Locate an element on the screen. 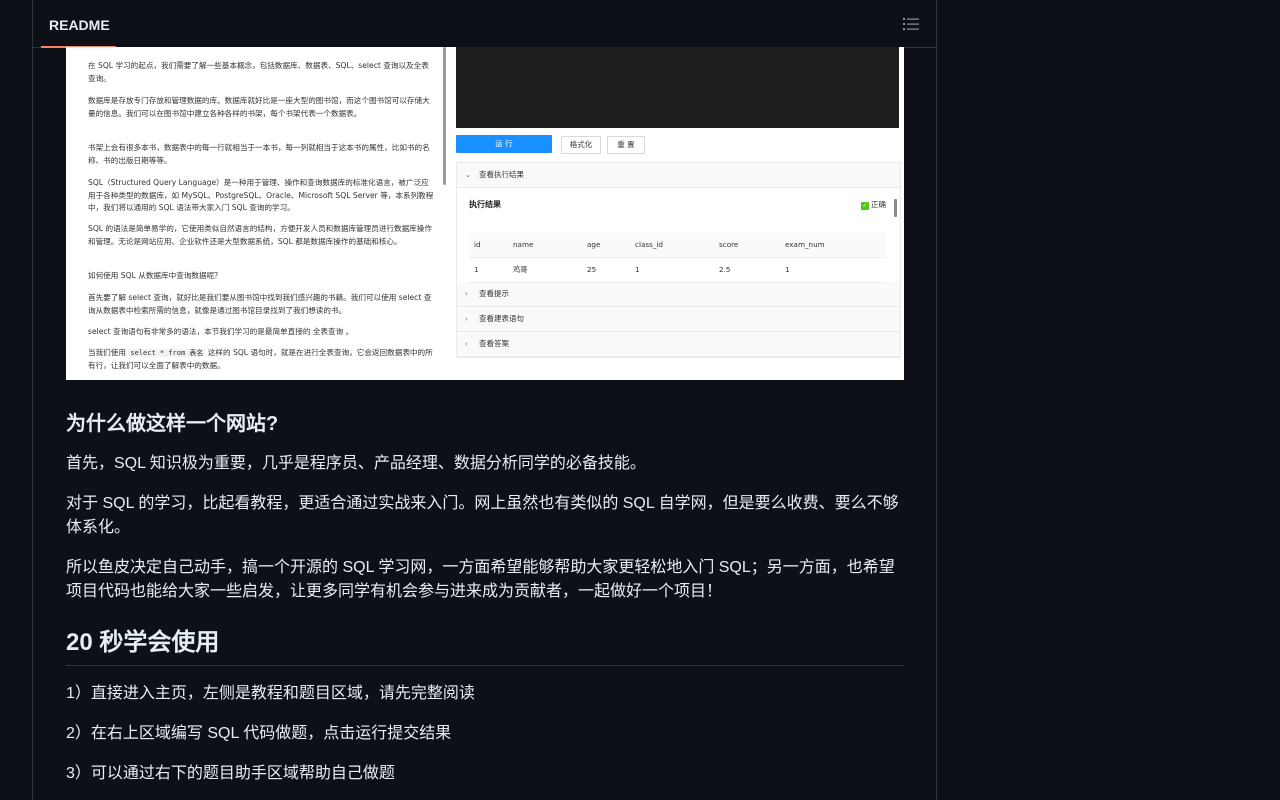 This screenshot has width=1280, height=800. readme-header: README is located at coordinates (484, 24).